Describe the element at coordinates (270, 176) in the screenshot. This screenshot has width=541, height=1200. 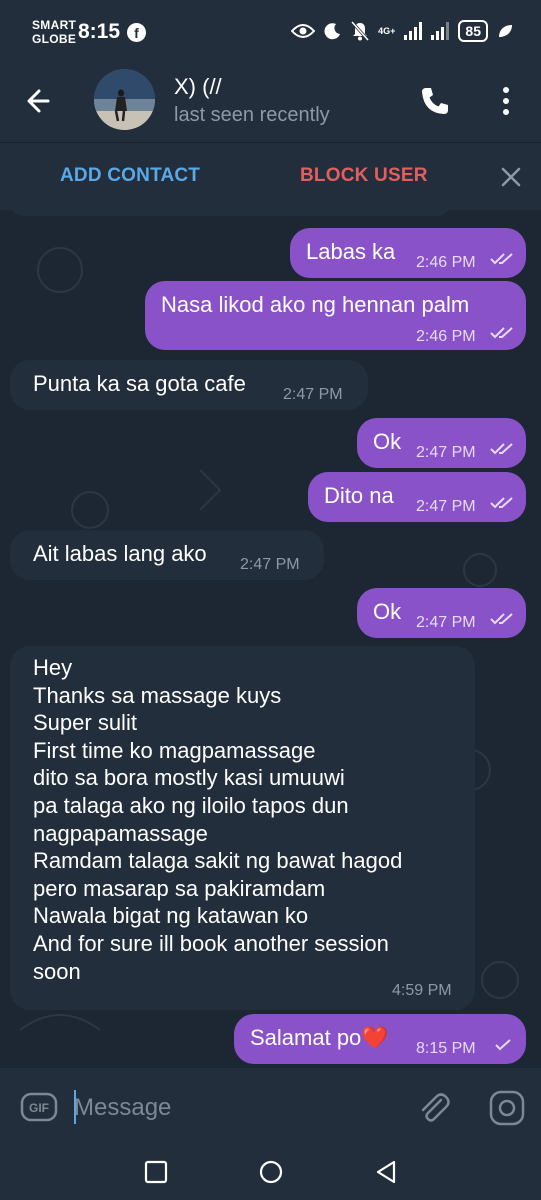
I see `contact-action-bar: ADD CONTACT BLOCK USER` at that location.